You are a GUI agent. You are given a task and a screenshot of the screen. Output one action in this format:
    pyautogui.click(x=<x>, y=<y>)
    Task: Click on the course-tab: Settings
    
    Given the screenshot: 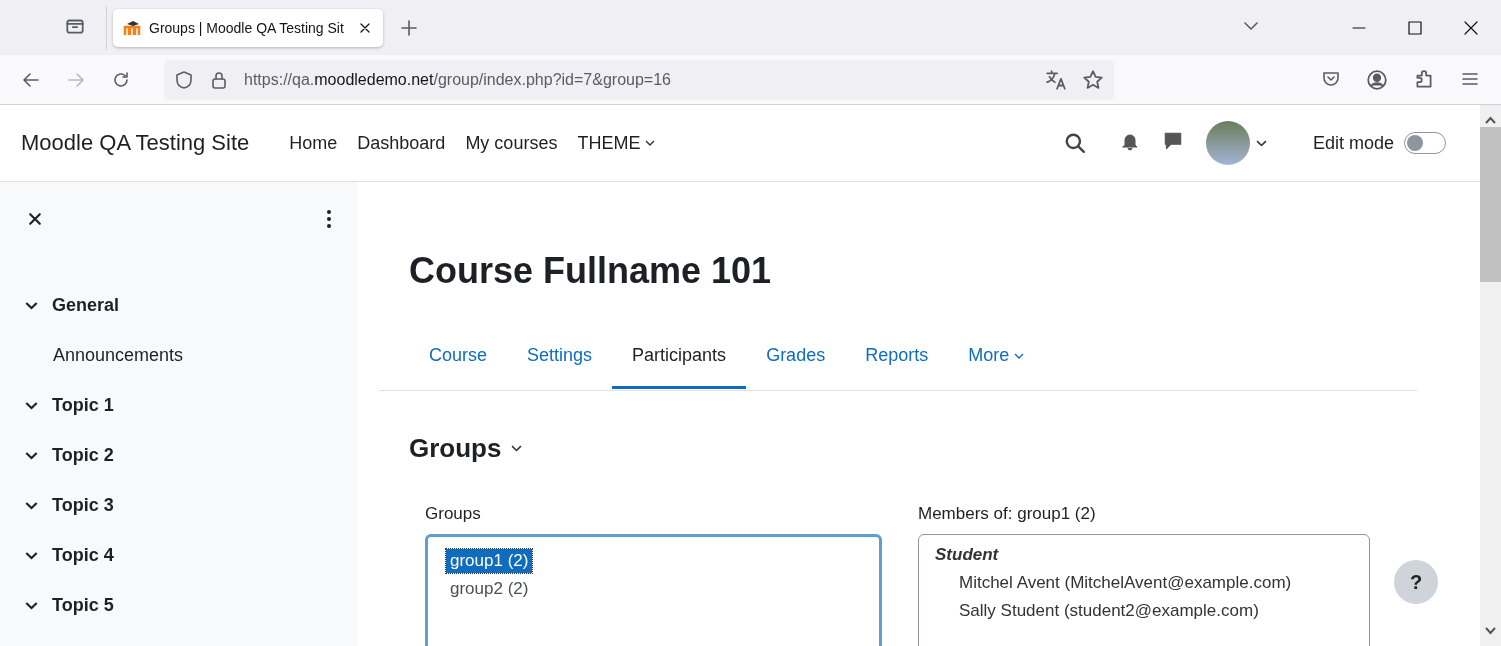 What is the action you would take?
    pyautogui.click(x=560, y=355)
    